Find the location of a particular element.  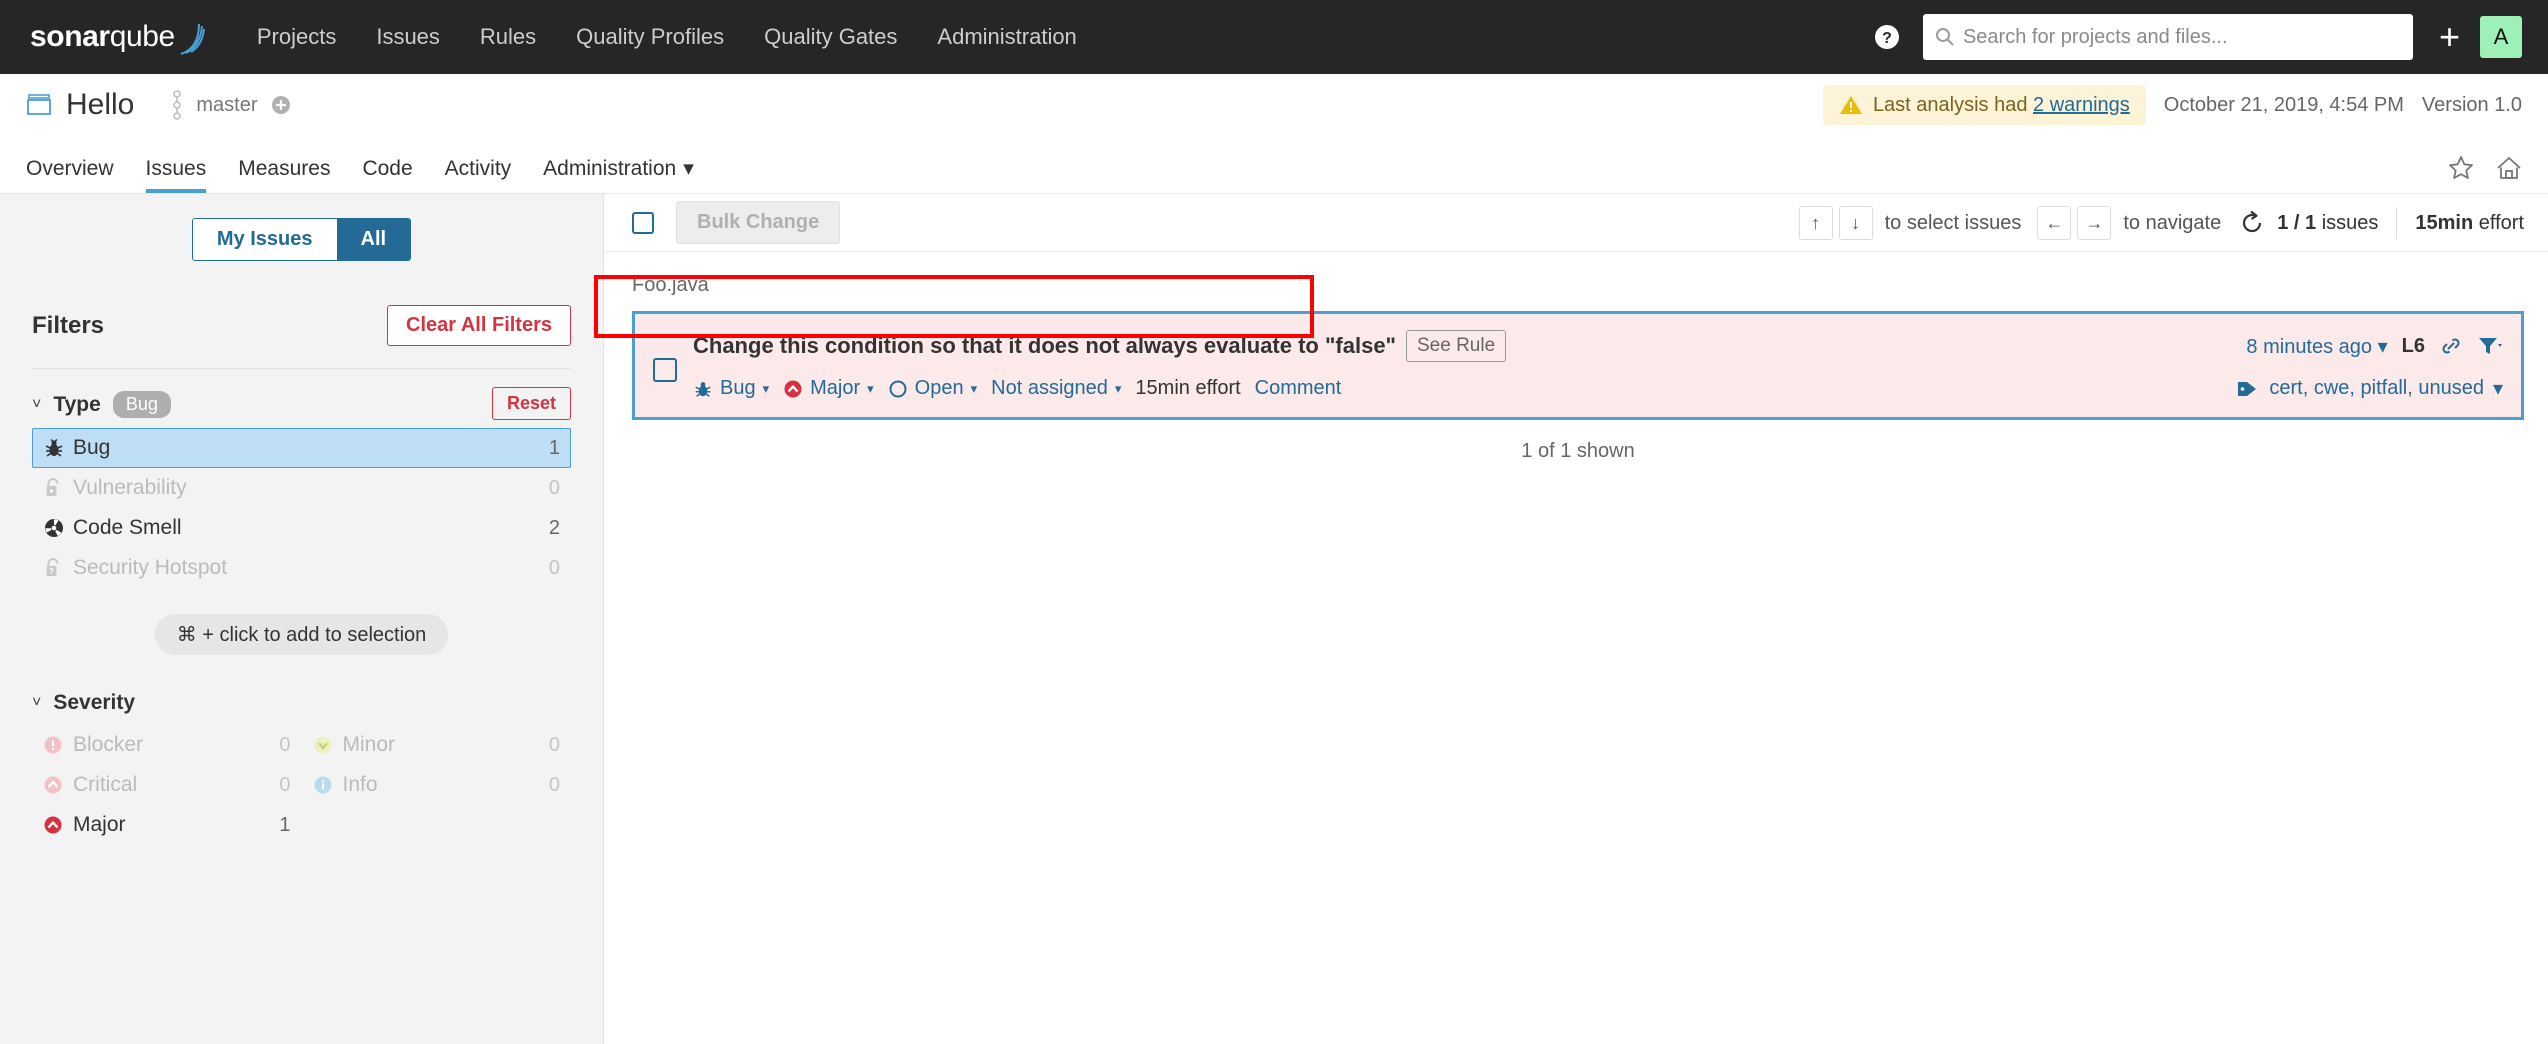

see-rule-button: See Rule is located at coordinates (1456, 346).